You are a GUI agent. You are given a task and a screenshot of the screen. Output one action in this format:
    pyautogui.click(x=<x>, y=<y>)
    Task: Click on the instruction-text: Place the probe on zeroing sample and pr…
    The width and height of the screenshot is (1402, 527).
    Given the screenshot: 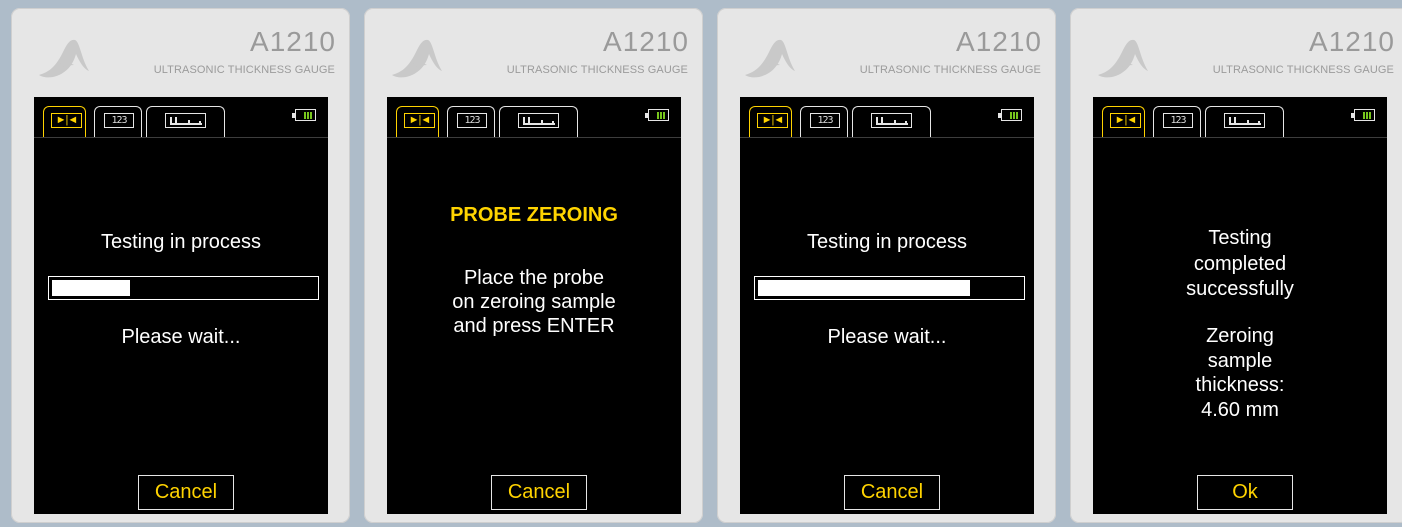 What is the action you would take?
    pyautogui.click(x=534, y=302)
    